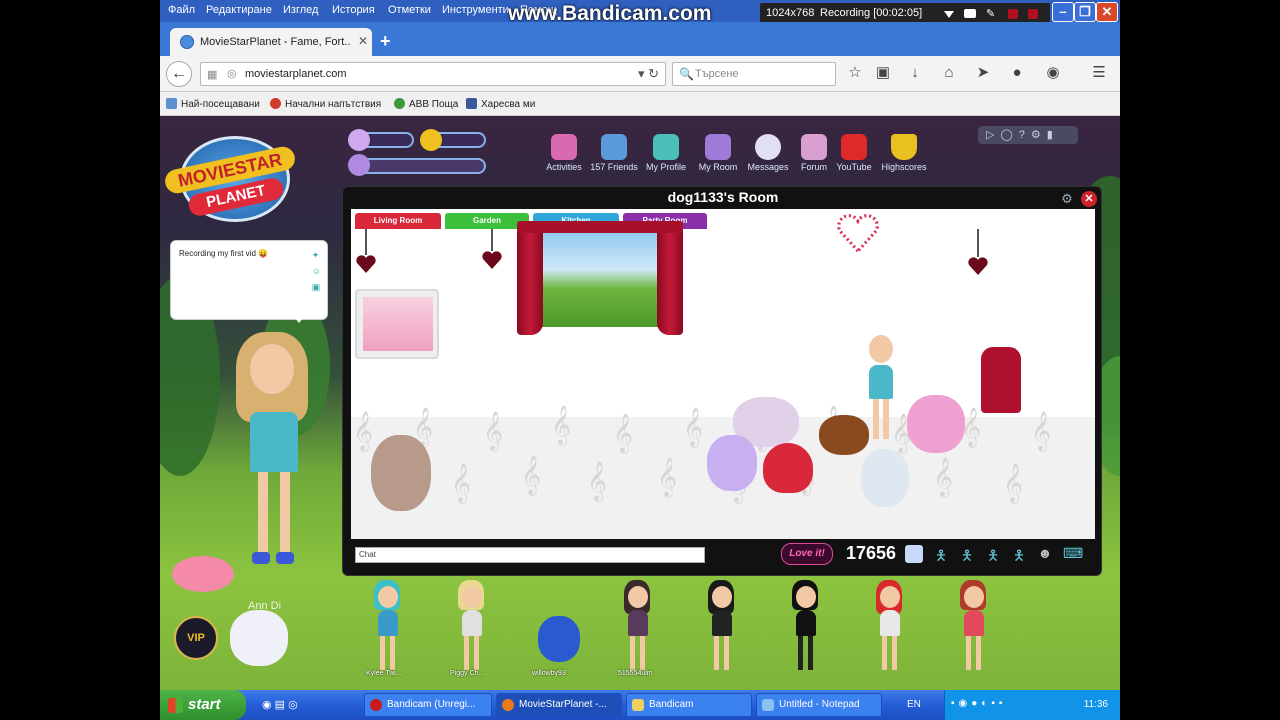 The image size is (1280, 720). I want to click on windows-flag-icon, so click(175, 705).